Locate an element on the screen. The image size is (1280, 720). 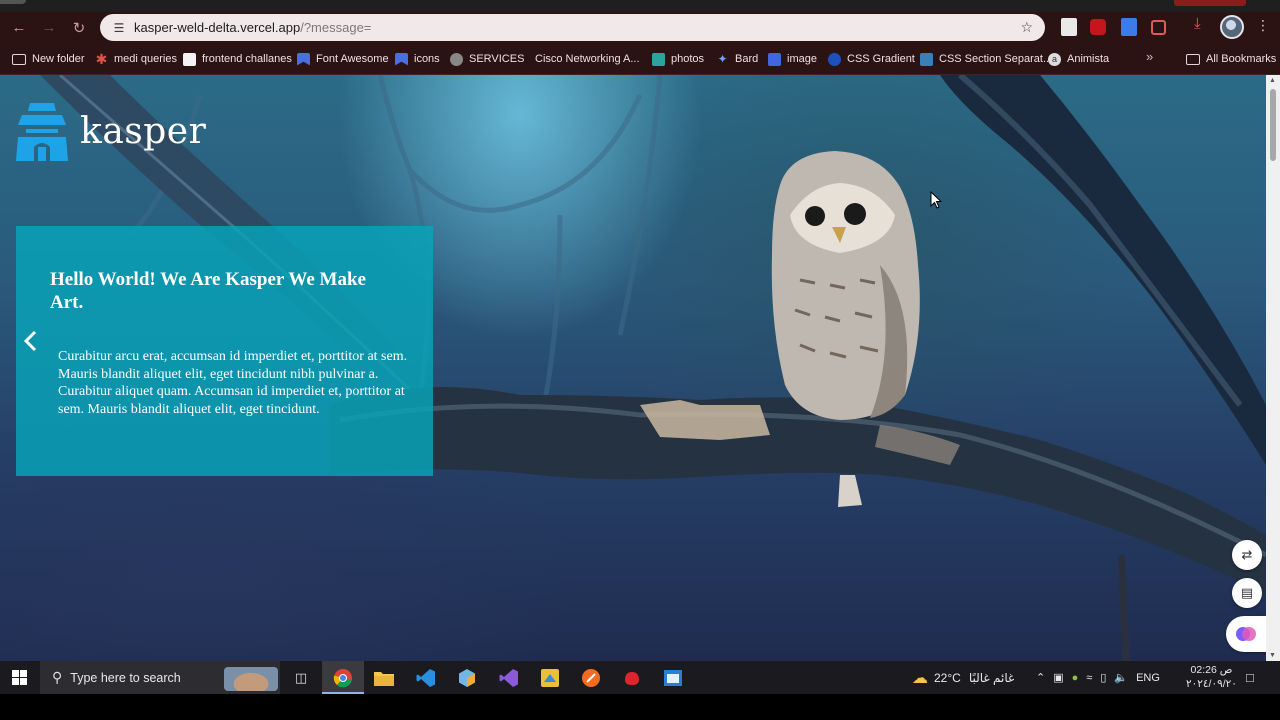
wifi-icon: ≈ is located at coordinates (1089, 678).